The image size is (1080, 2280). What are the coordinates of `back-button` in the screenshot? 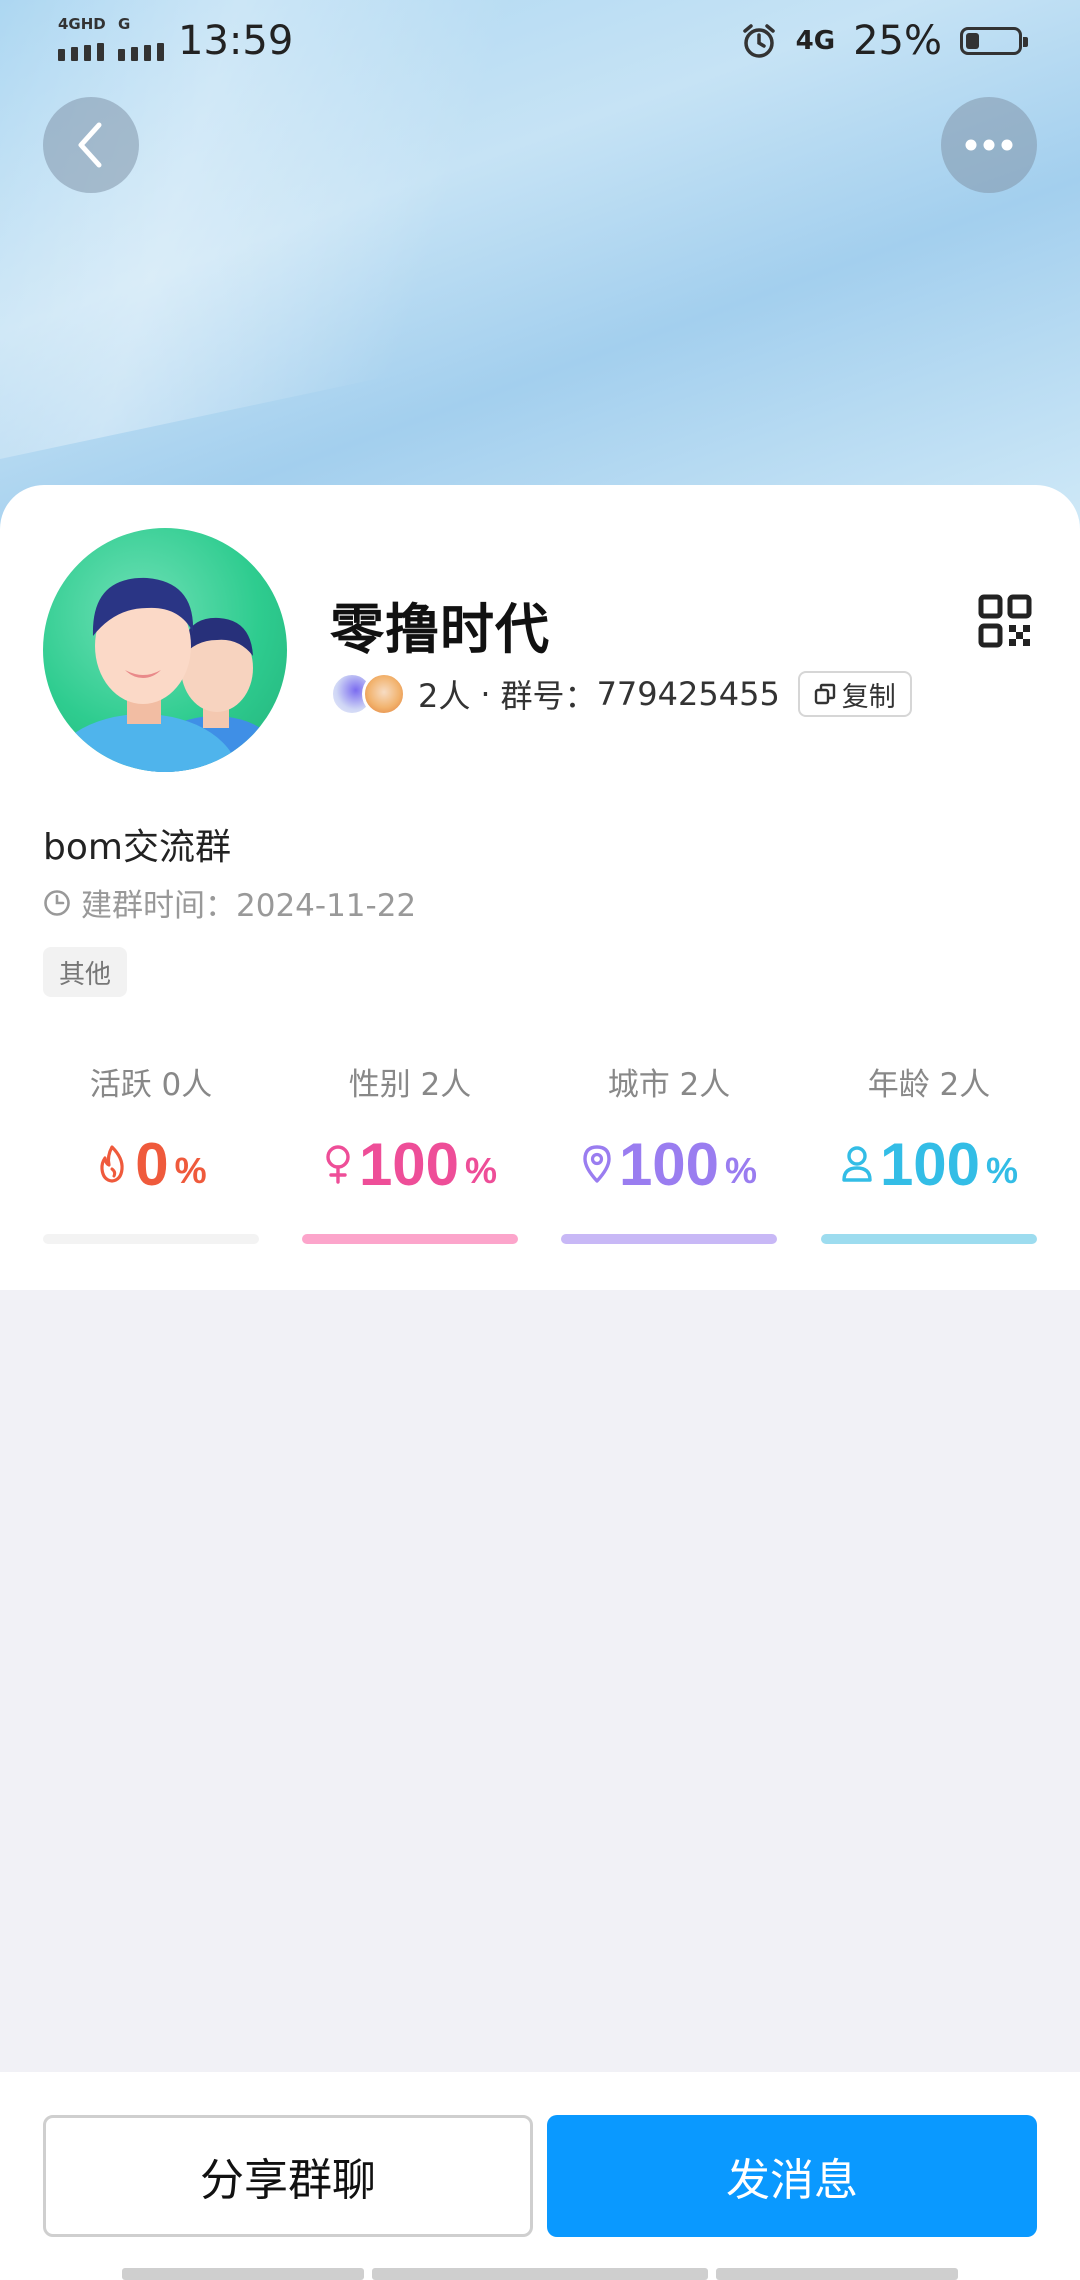 It's located at (91, 145).